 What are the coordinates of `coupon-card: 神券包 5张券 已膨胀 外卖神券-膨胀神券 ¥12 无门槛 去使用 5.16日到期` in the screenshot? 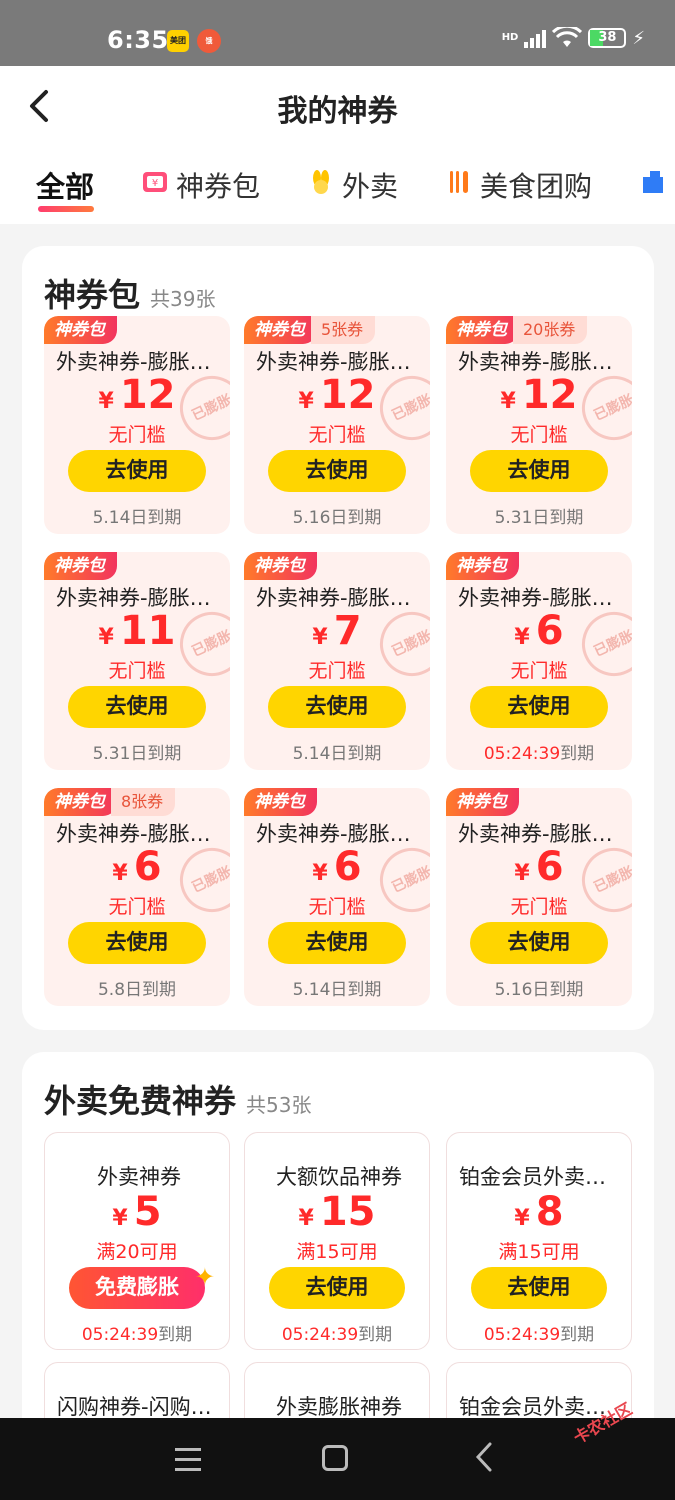 It's located at (337, 425).